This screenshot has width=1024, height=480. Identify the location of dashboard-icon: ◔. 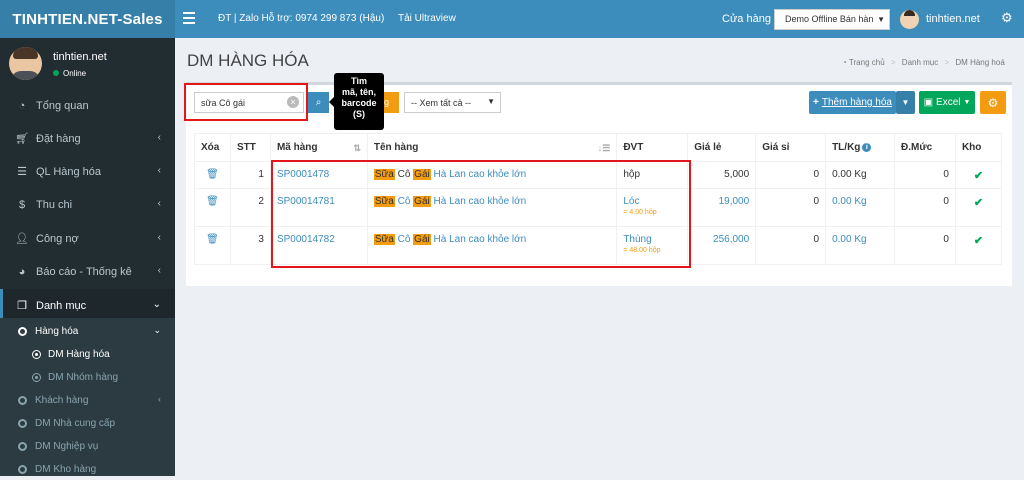
(22, 105).